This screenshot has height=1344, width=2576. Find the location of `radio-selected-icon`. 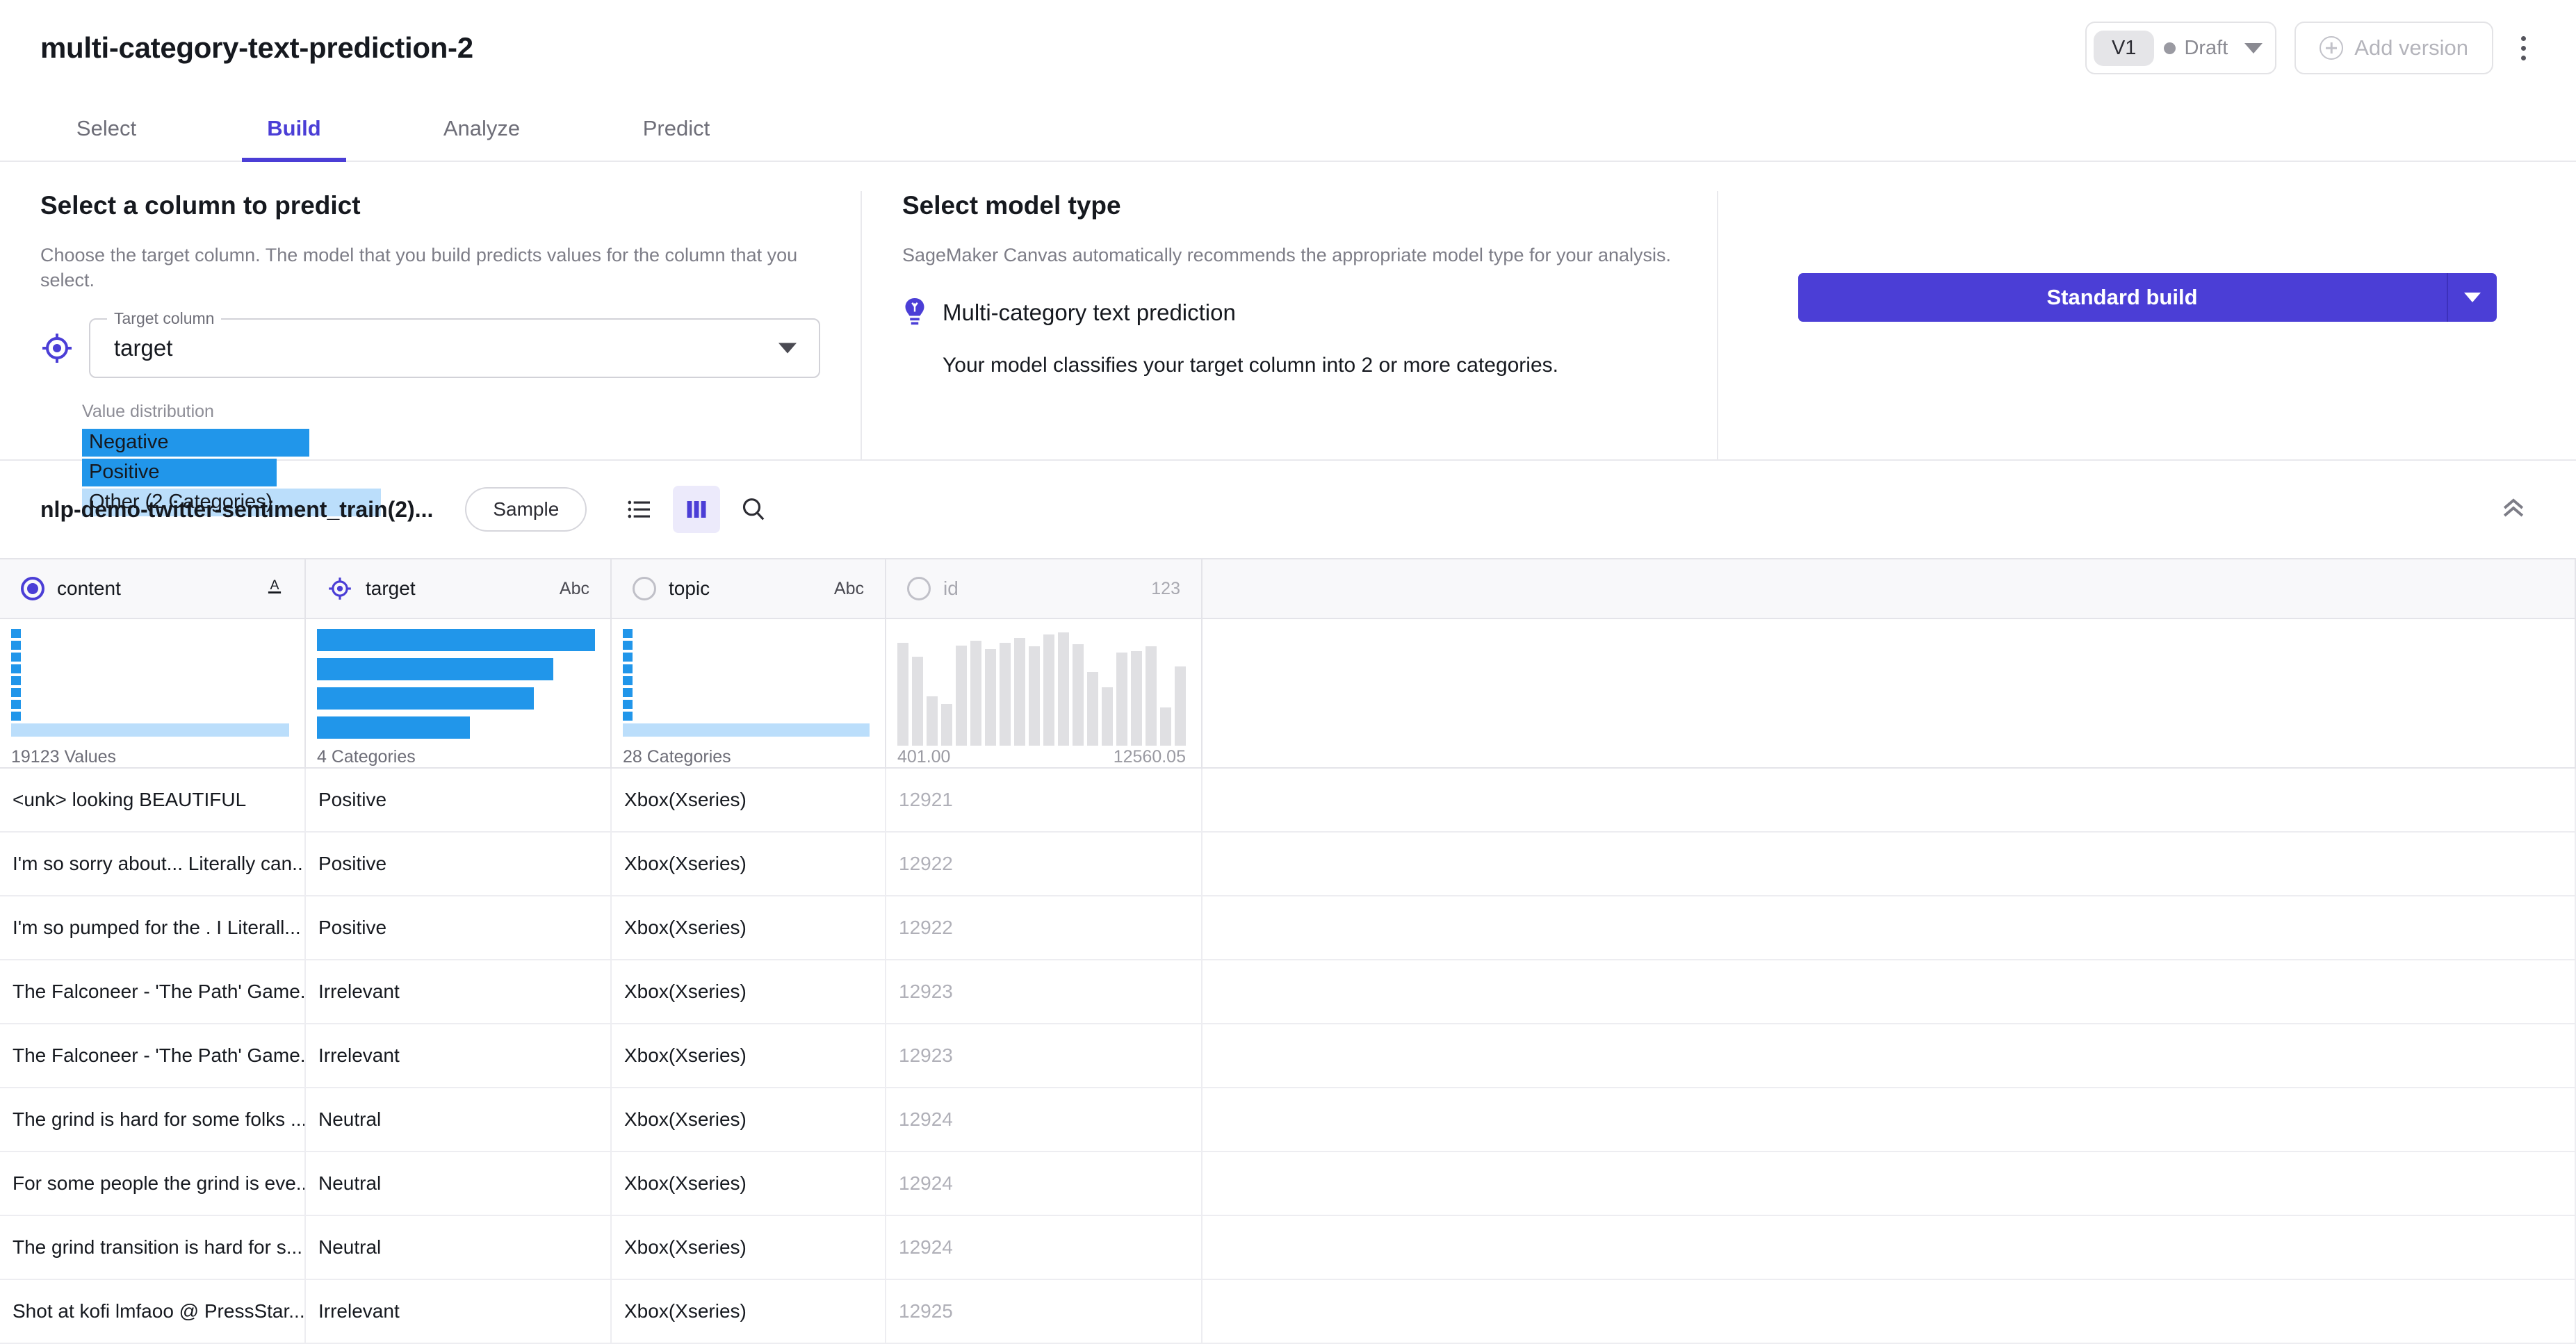

radio-selected-icon is located at coordinates (32, 589).